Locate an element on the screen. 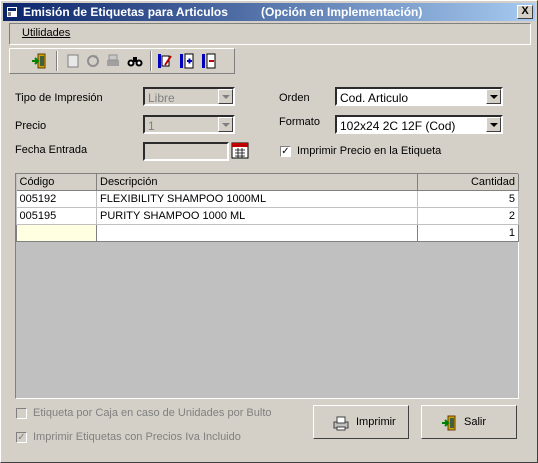 This screenshot has width=538, height=463. refresh-icon is located at coordinates (93, 61).